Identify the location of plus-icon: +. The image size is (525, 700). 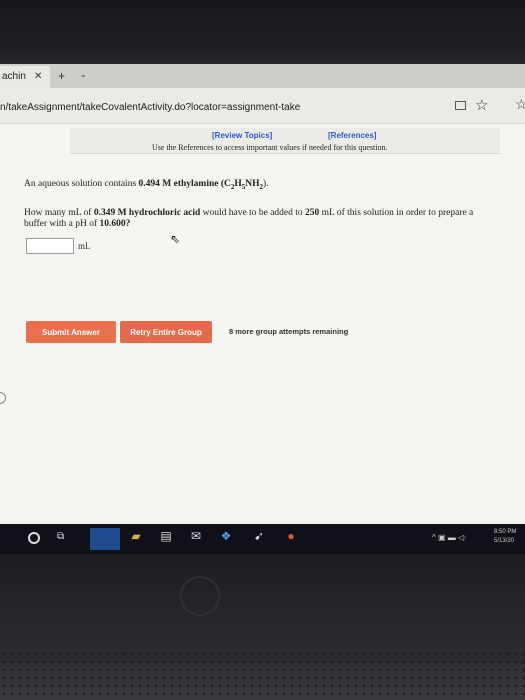
(61, 76).